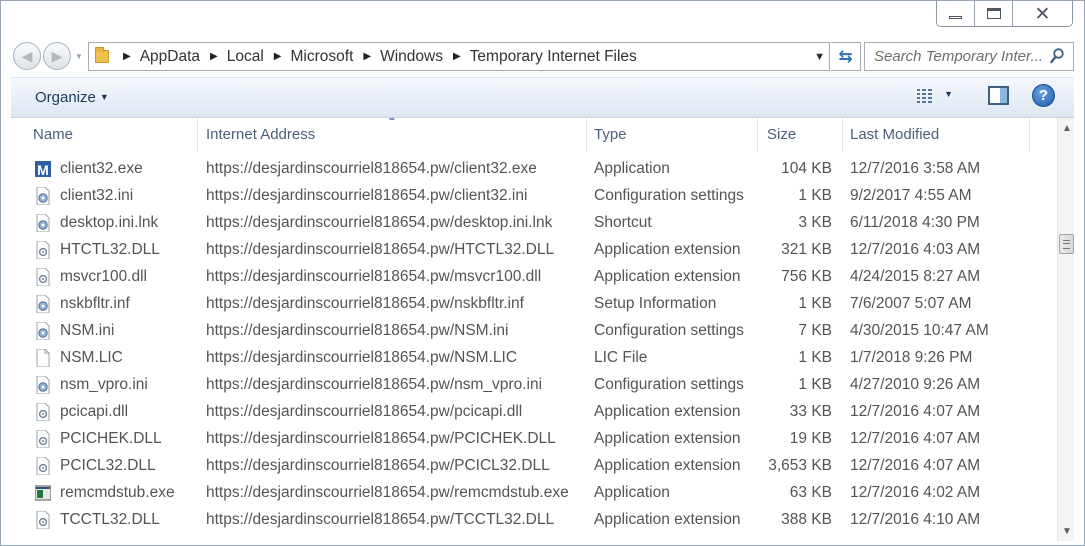 The width and height of the screenshot is (1085, 546). Describe the element at coordinates (819, 57) in the screenshot. I see `address-dropdown-icon: ▼` at that location.